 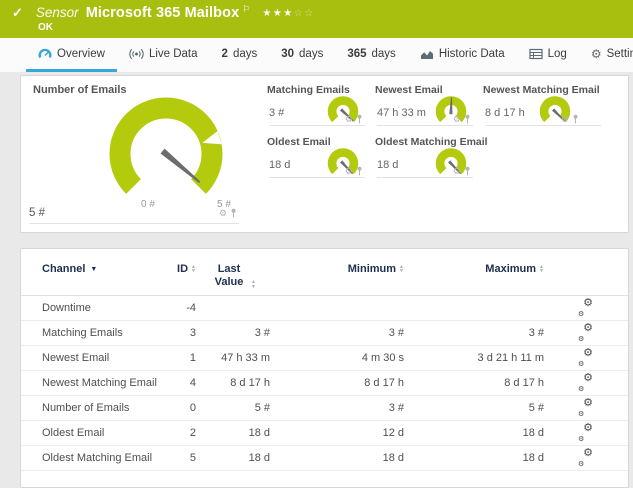 I want to click on cell-maximum: 18 d, so click(x=533, y=458).